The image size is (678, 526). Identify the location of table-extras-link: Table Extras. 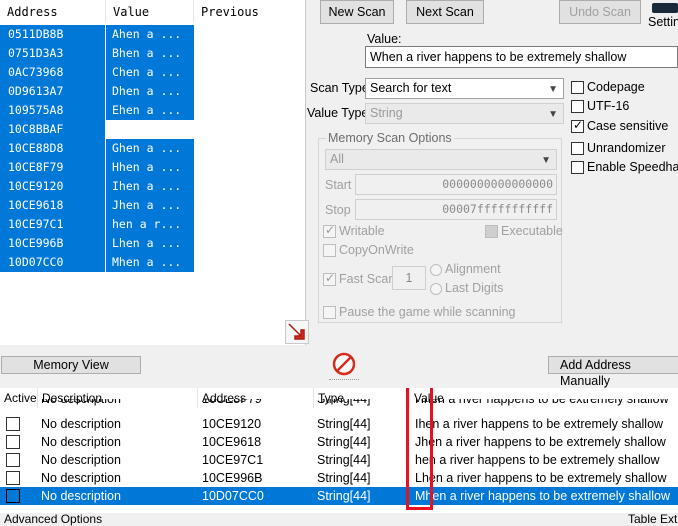
(653, 519).